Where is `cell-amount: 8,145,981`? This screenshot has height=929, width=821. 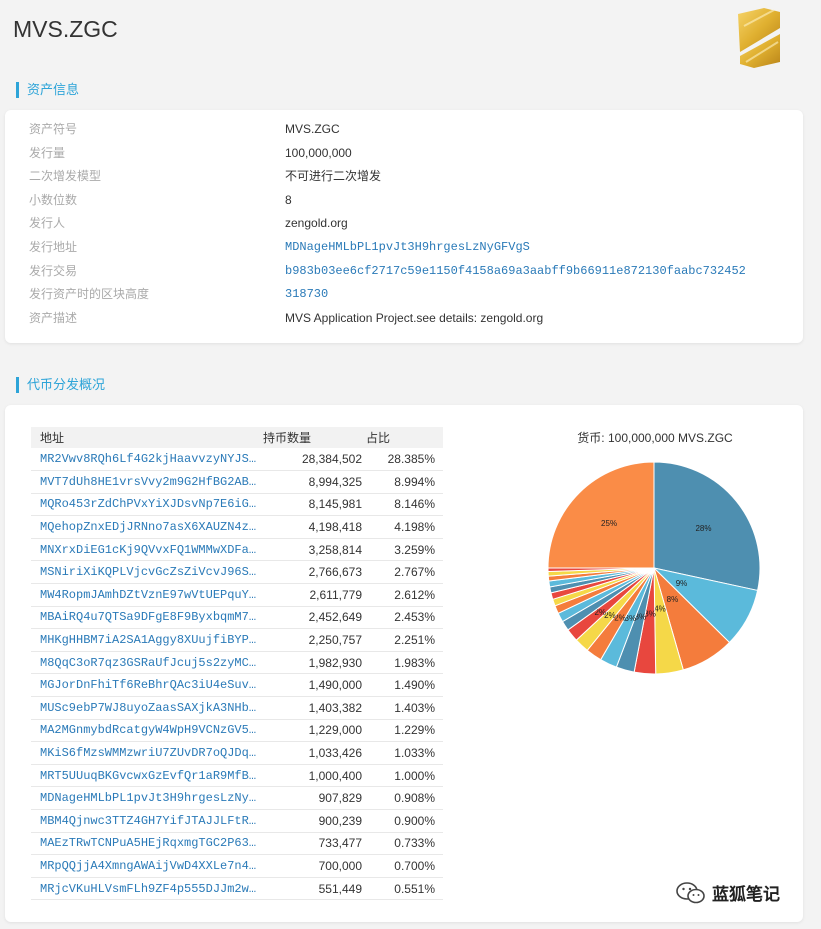
cell-amount: 8,145,981 is located at coordinates (314, 505).